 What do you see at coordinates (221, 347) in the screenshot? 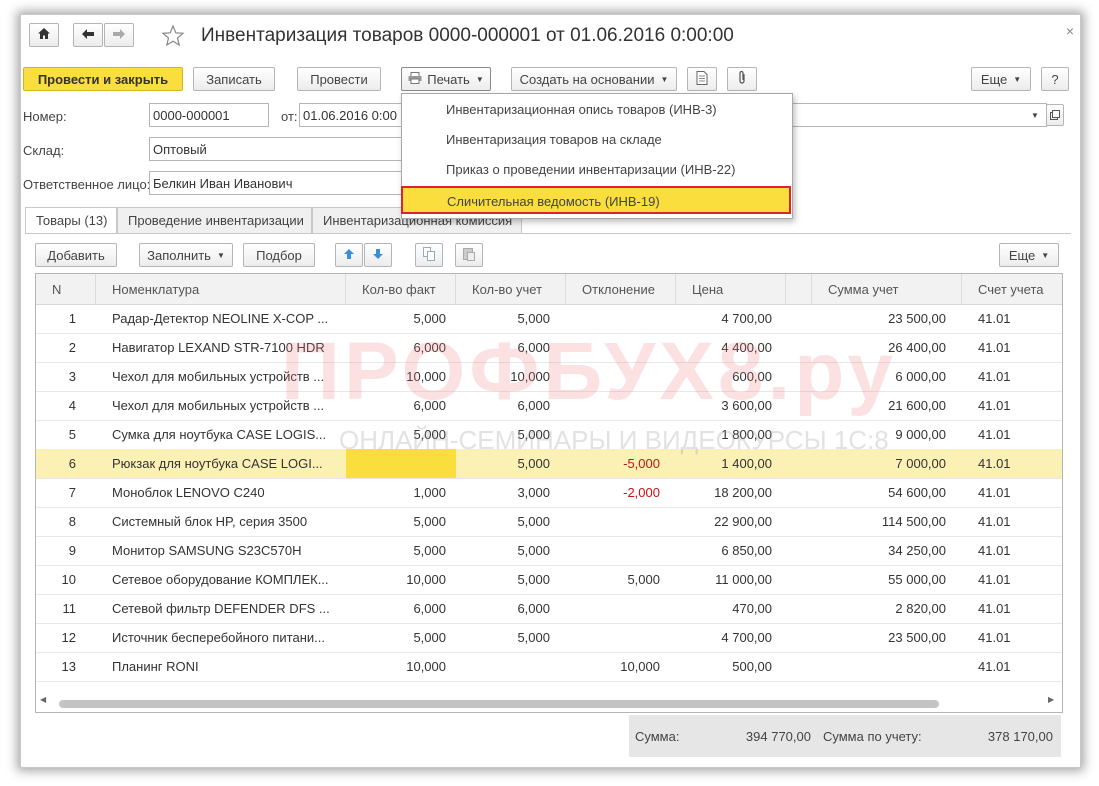
I see `cell-item: Навигатор LEXAND STR-7100 HDR` at bounding box center [221, 347].